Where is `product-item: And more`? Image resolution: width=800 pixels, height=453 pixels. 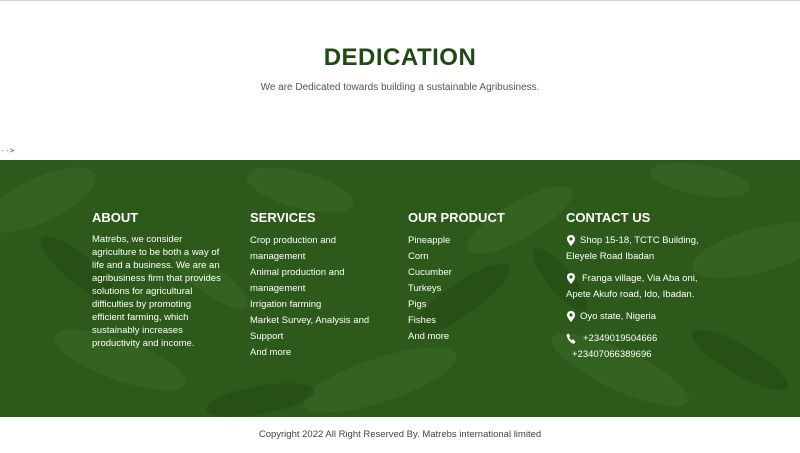
product-item: And more is located at coordinates (456, 337).